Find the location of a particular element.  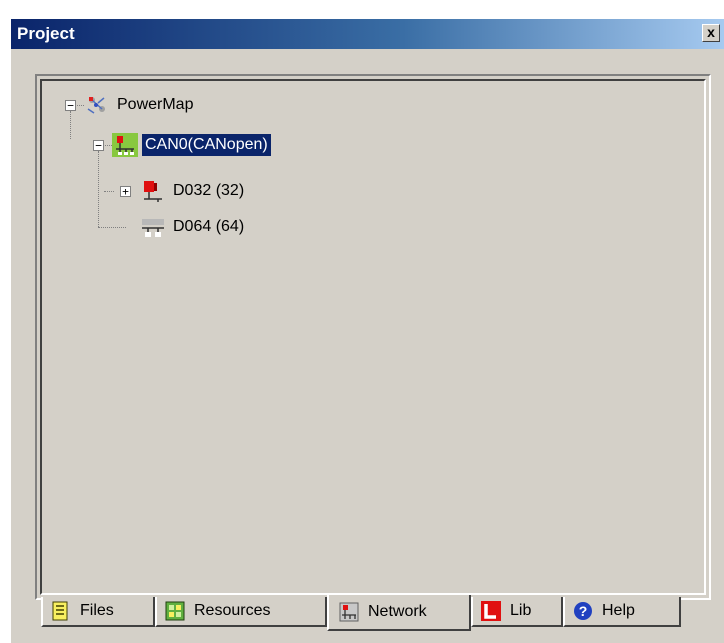

tree-node-d064: D064 (64) is located at coordinates (193, 227).